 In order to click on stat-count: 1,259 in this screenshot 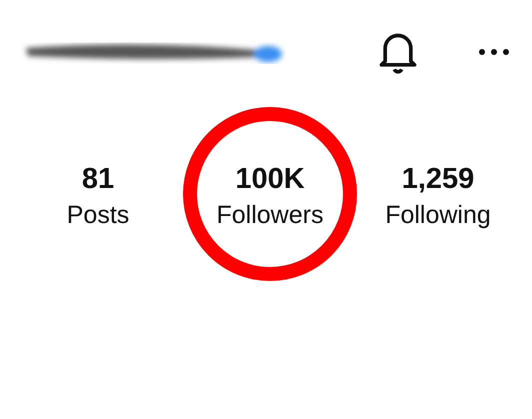, I will do `click(438, 179)`.